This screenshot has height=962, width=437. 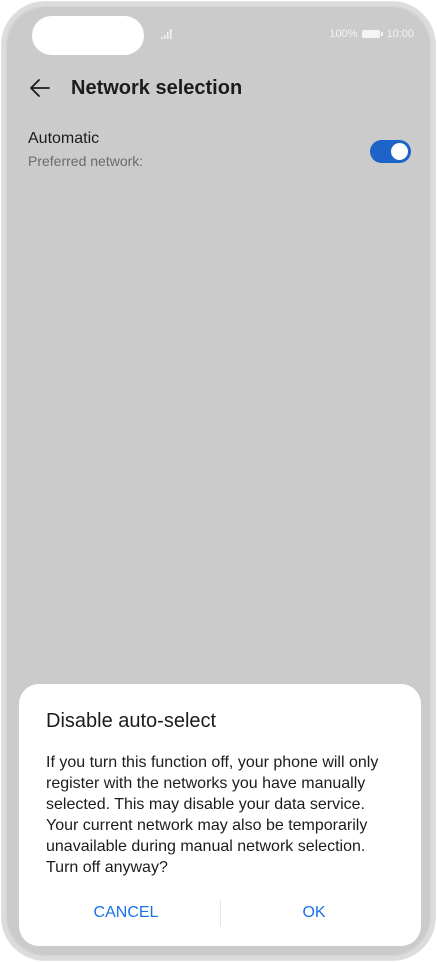 What do you see at coordinates (157, 88) in the screenshot?
I see `page-title: Network selection` at bounding box center [157, 88].